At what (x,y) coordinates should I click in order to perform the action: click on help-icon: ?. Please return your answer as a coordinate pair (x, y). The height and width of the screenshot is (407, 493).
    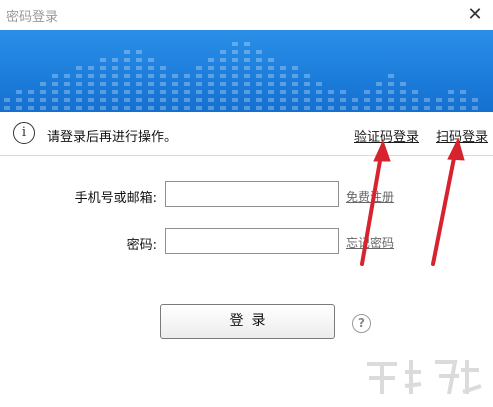
    Looking at the image, I should click on (361, 323).